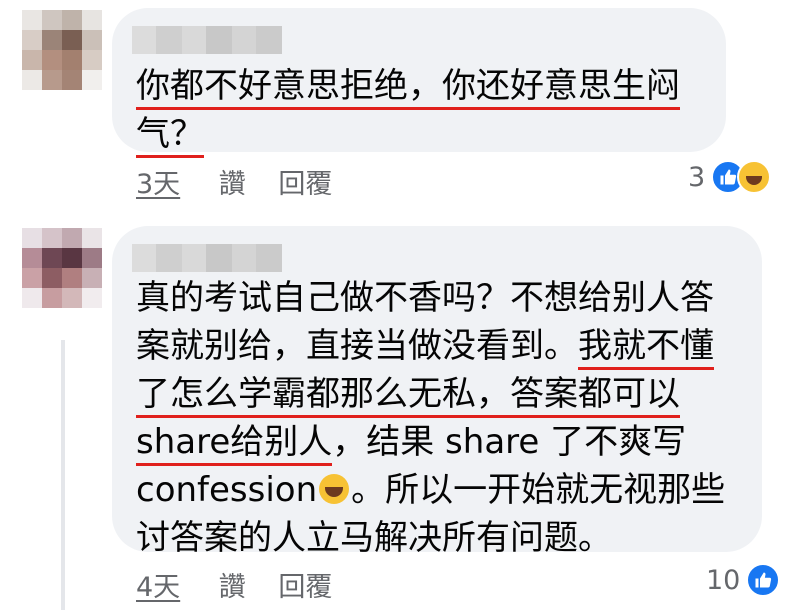  I want to click on comment-line: 你都不好意思拒绝，你还好意思生闷, so click(408, 86).